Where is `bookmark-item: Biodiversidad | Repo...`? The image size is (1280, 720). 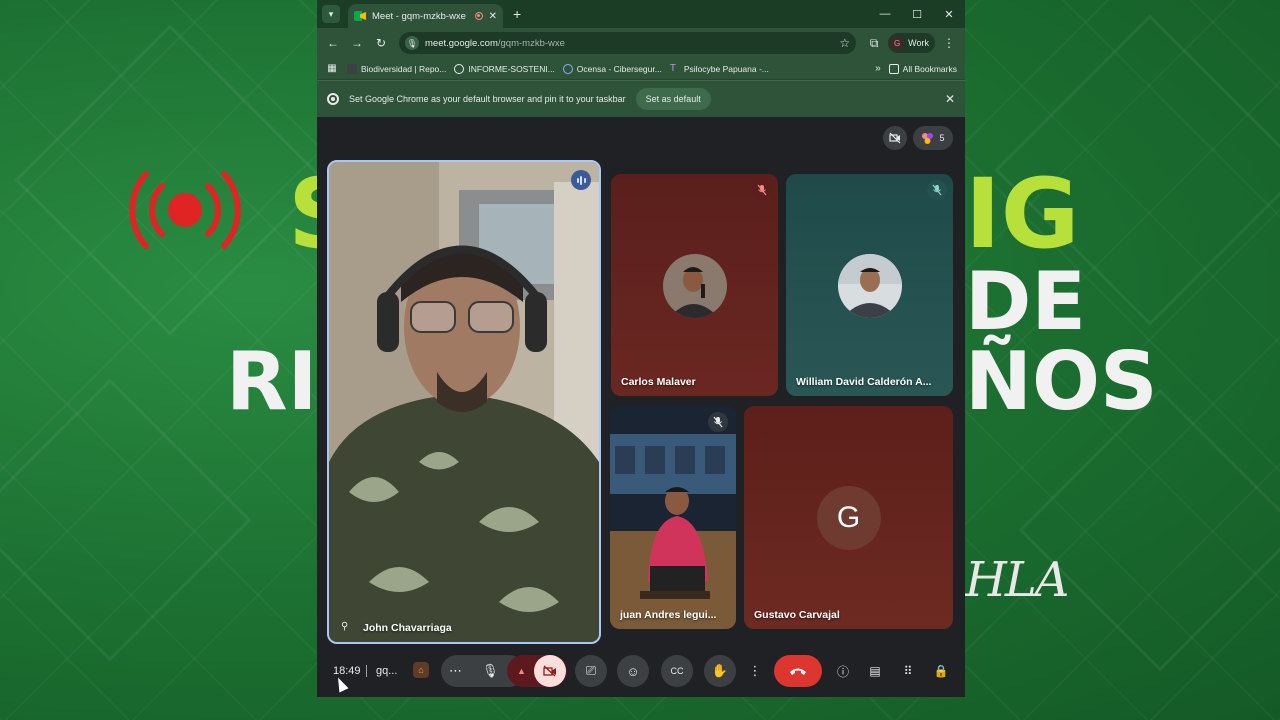 bookmark-item: Biodiversidad | Repo... is located at coordinates (397, 68).